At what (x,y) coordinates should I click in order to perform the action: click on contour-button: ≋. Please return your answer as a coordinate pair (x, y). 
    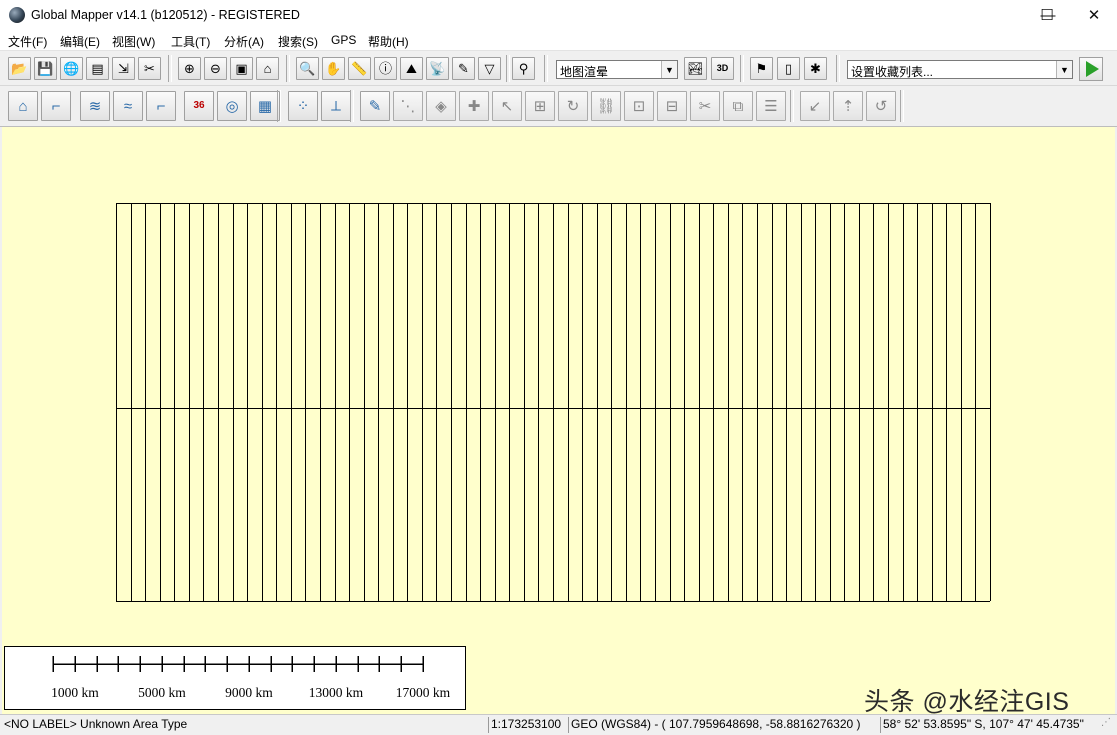
    Looking at the image, I should click on (95, 106).